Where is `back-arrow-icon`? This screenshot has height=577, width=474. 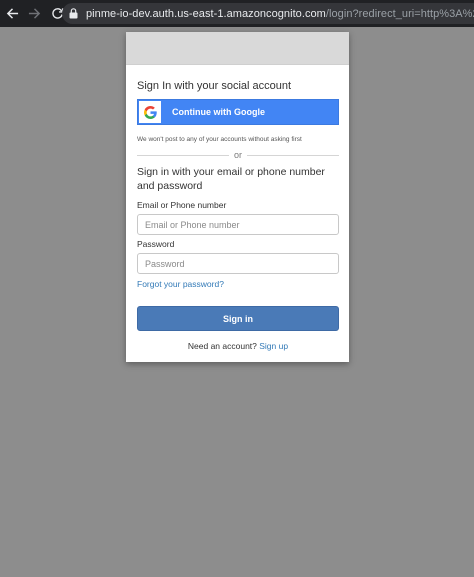 back-arrow-icon is located at coordinates (12, 14).